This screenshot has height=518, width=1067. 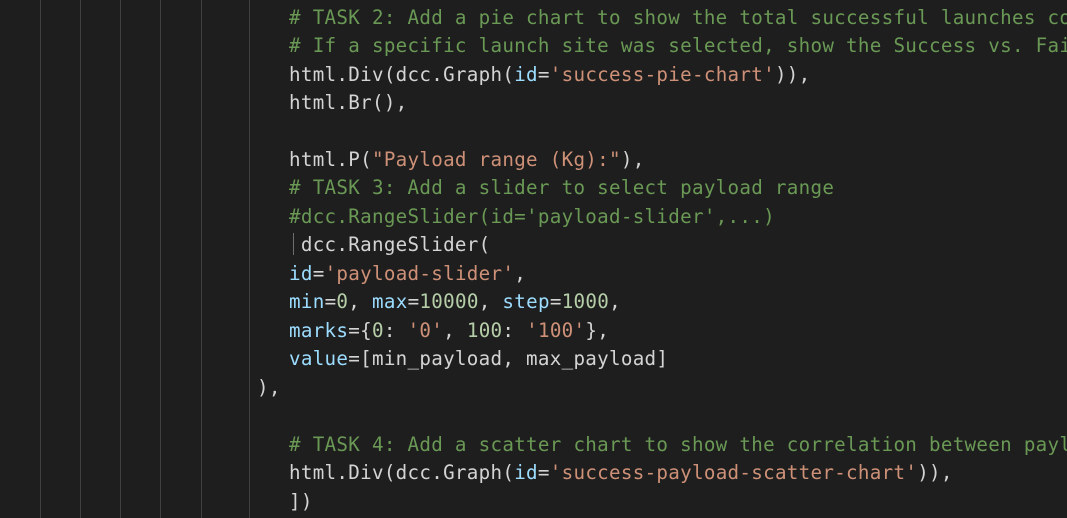 I want to click on code-token: 1000, so click(x=585, y=301).